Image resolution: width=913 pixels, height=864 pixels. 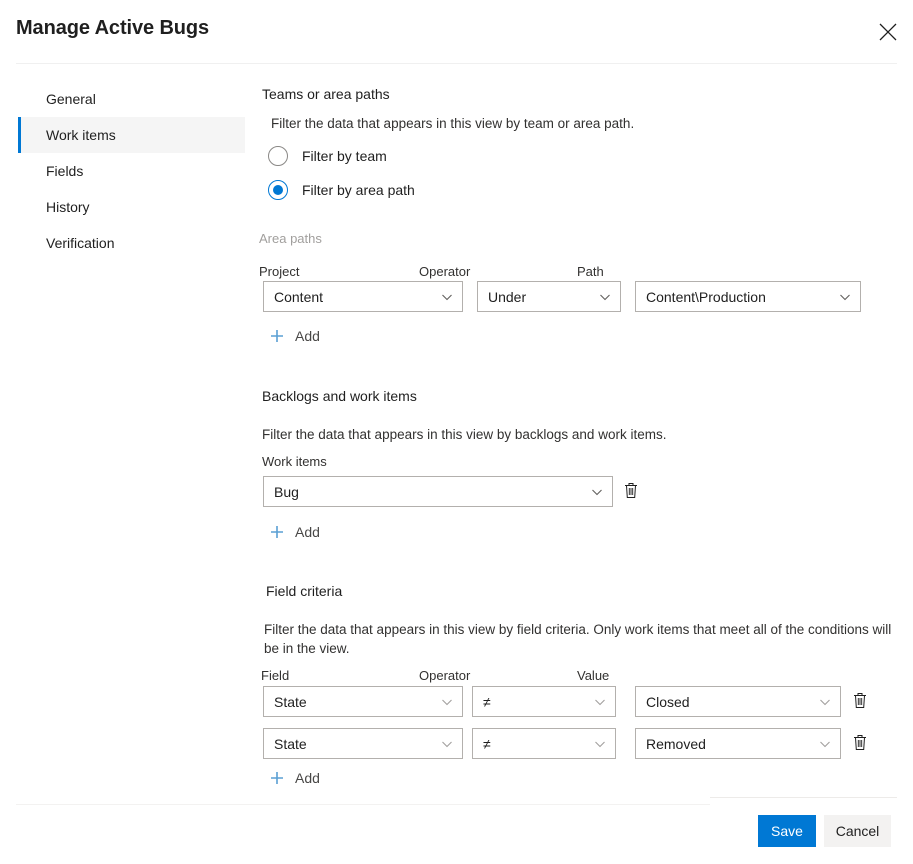 What do you see at coordinates (71, 99) in the screenshot?
I see `sidebar-item-label: General` at bounding box center [71, 99].